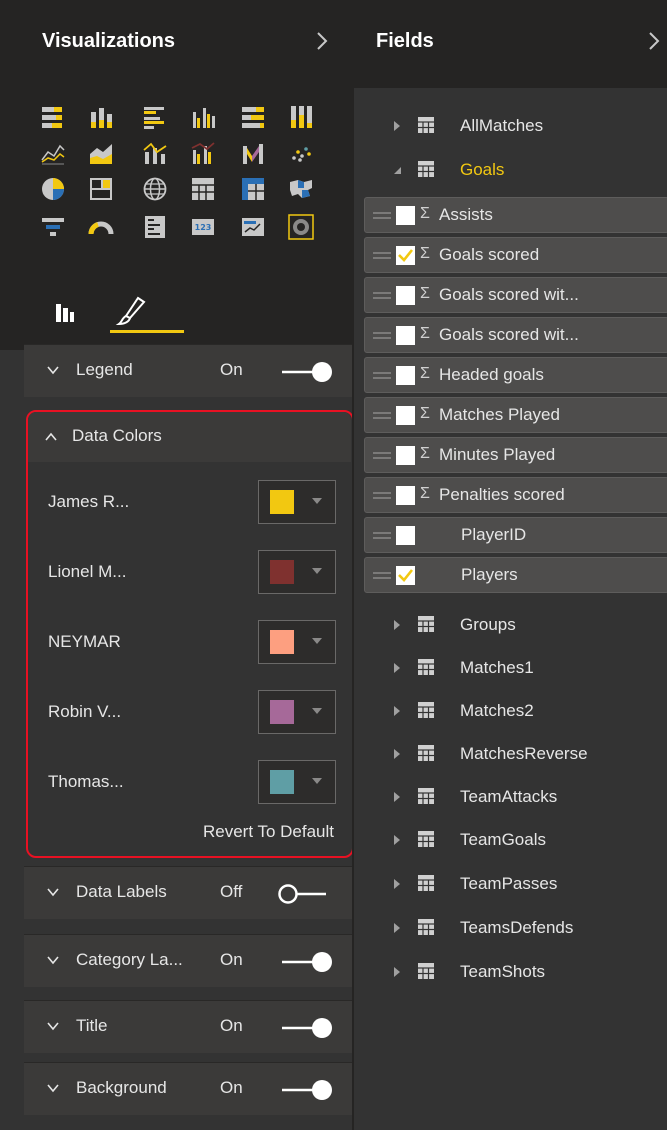 This screenshot has width=667, height=1130. Describe the element at coordinates (203, 117) in the screenshot. I see `clustered-column-chart-icon` at that location.